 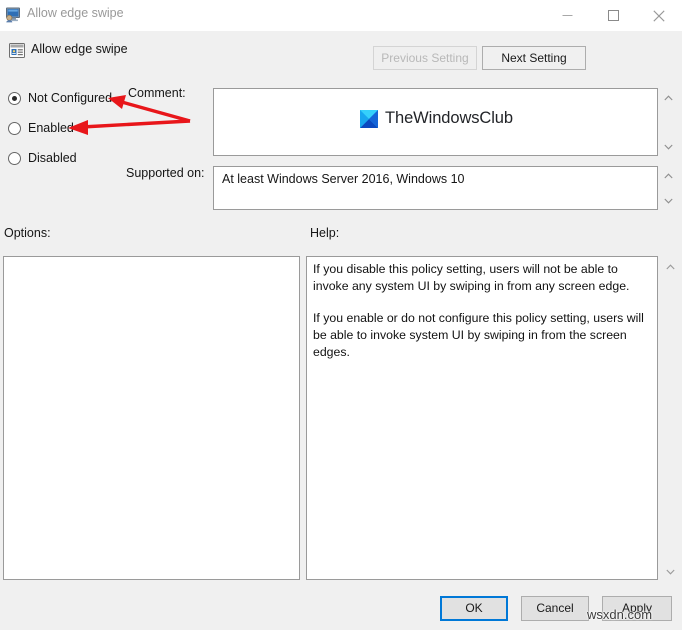 I want to click on supported-on-field: At least Windows Server 2016, Windows 10, so click(x=435, y=188).